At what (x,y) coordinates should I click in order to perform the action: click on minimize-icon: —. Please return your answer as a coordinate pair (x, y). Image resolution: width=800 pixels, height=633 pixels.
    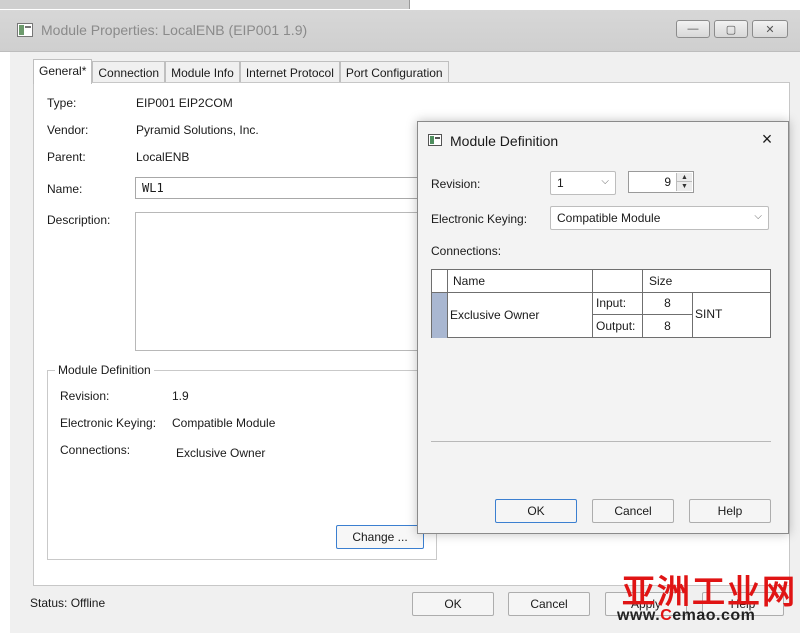
    Looking at the image, I should click on (693, 29).